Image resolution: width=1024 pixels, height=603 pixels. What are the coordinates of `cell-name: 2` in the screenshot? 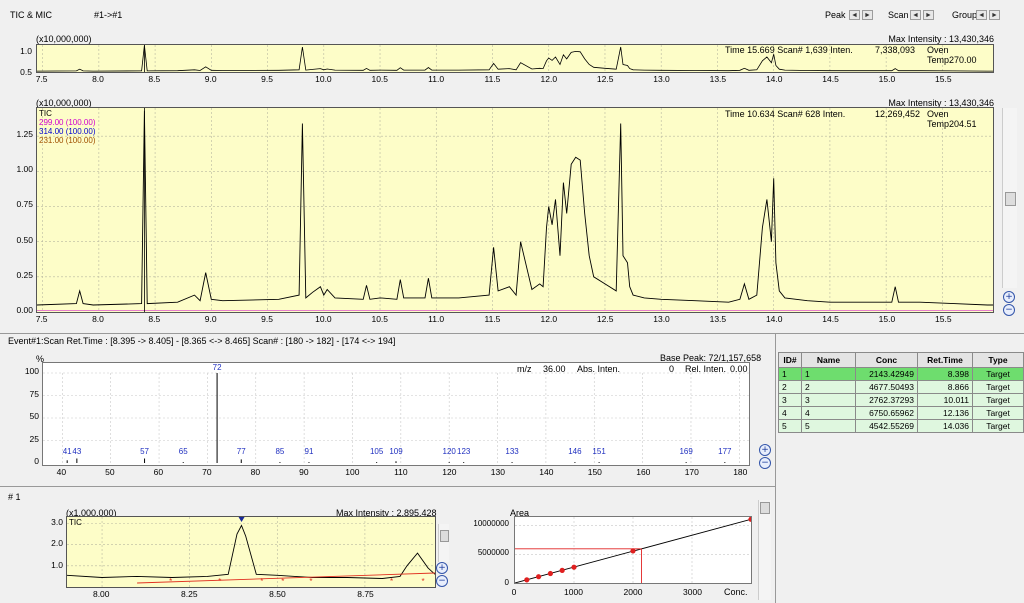 It's located at (828, 387).